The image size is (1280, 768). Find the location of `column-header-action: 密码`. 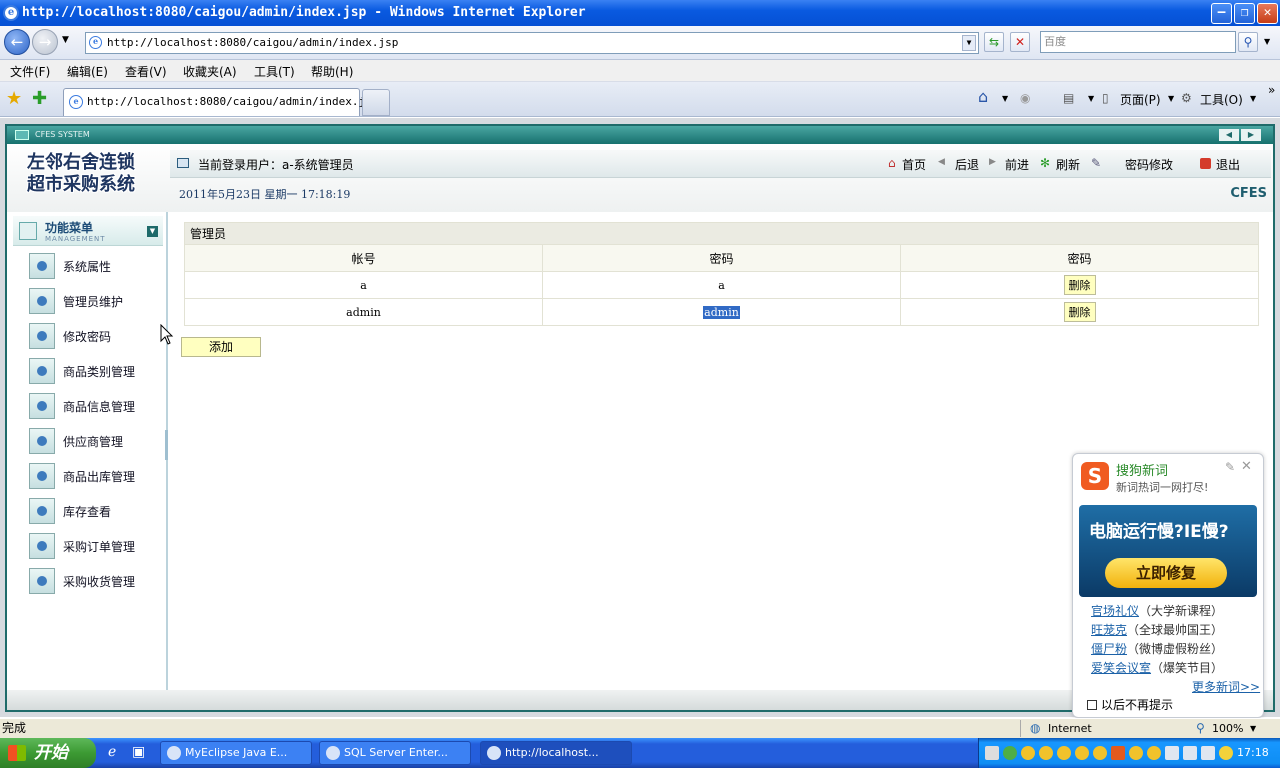

column-header-action: 密码 is located at coordinates (1079, 258).